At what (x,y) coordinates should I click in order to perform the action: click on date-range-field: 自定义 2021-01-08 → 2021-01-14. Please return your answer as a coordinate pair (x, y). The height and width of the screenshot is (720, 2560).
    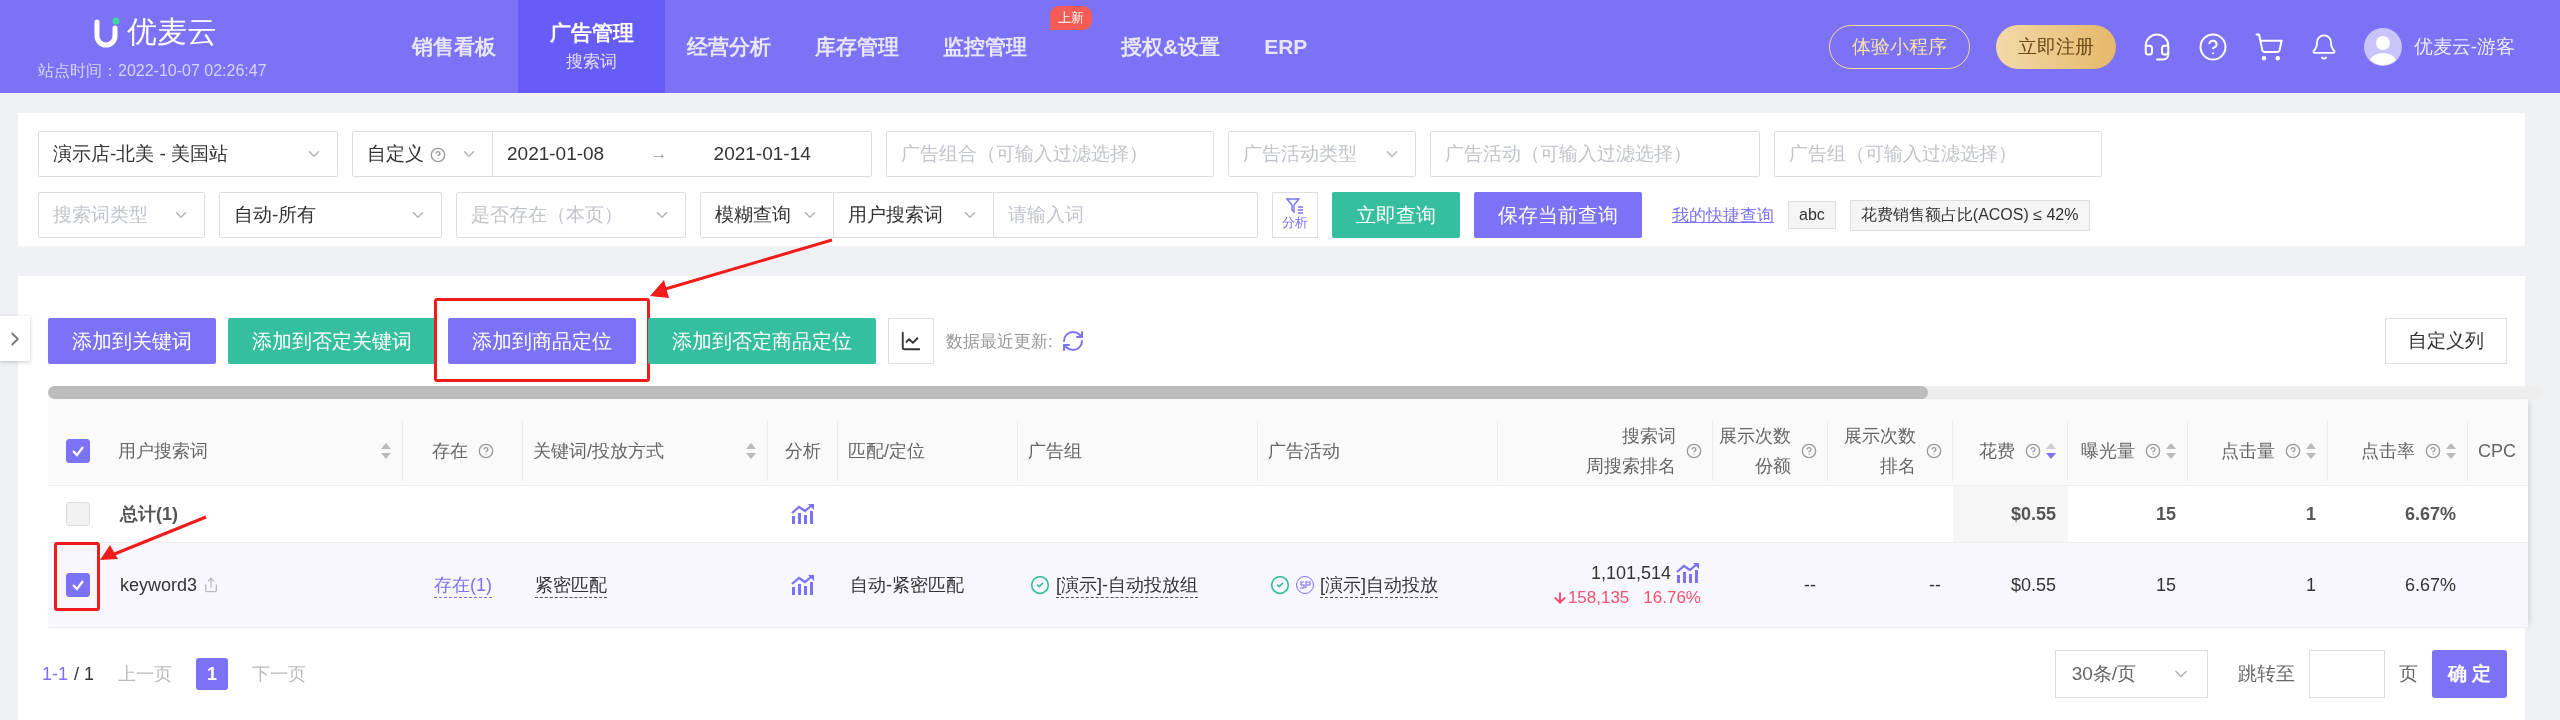
    Looking at the image, I should click on (612, 154).